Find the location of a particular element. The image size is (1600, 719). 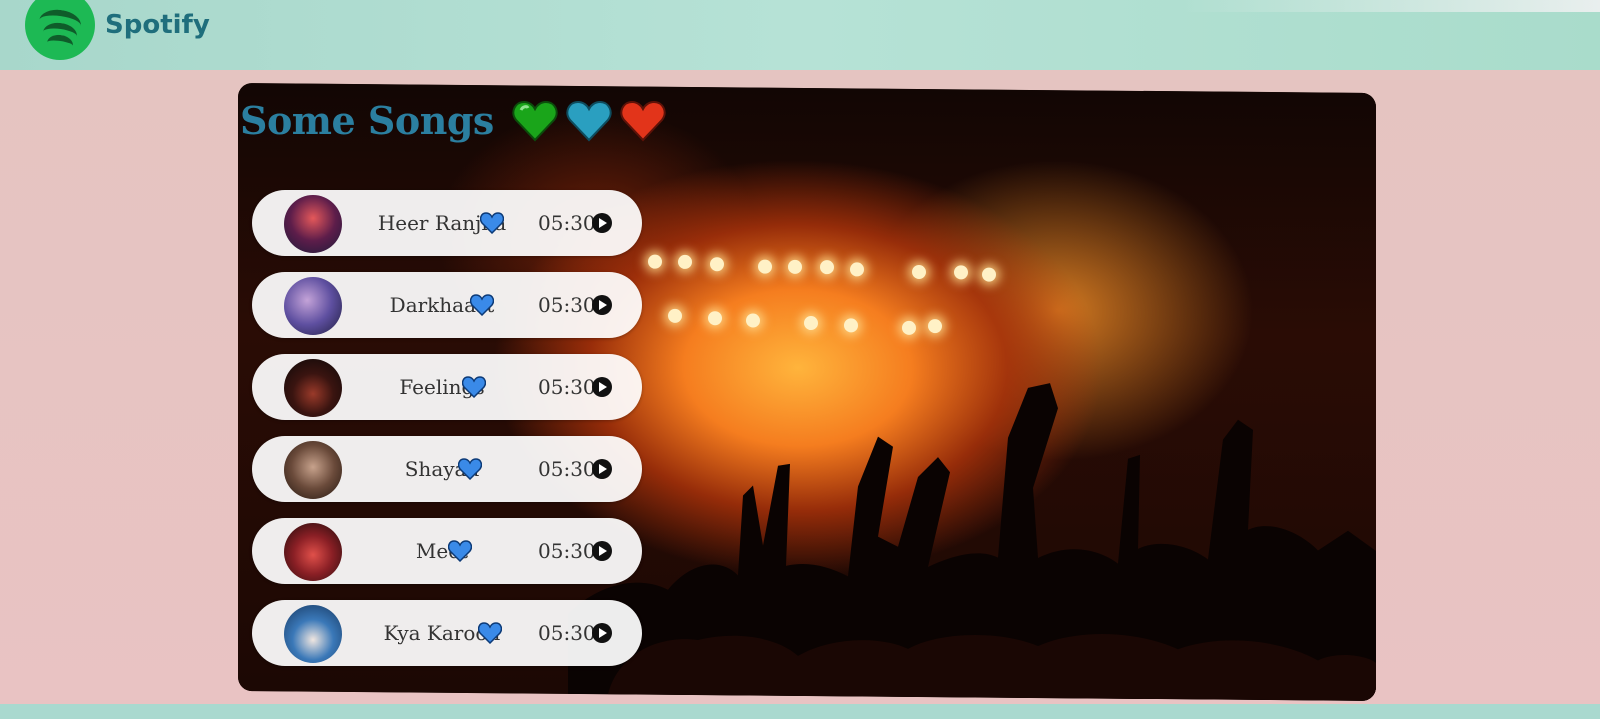

red-heart-icon is located at coordinates (643, 120).